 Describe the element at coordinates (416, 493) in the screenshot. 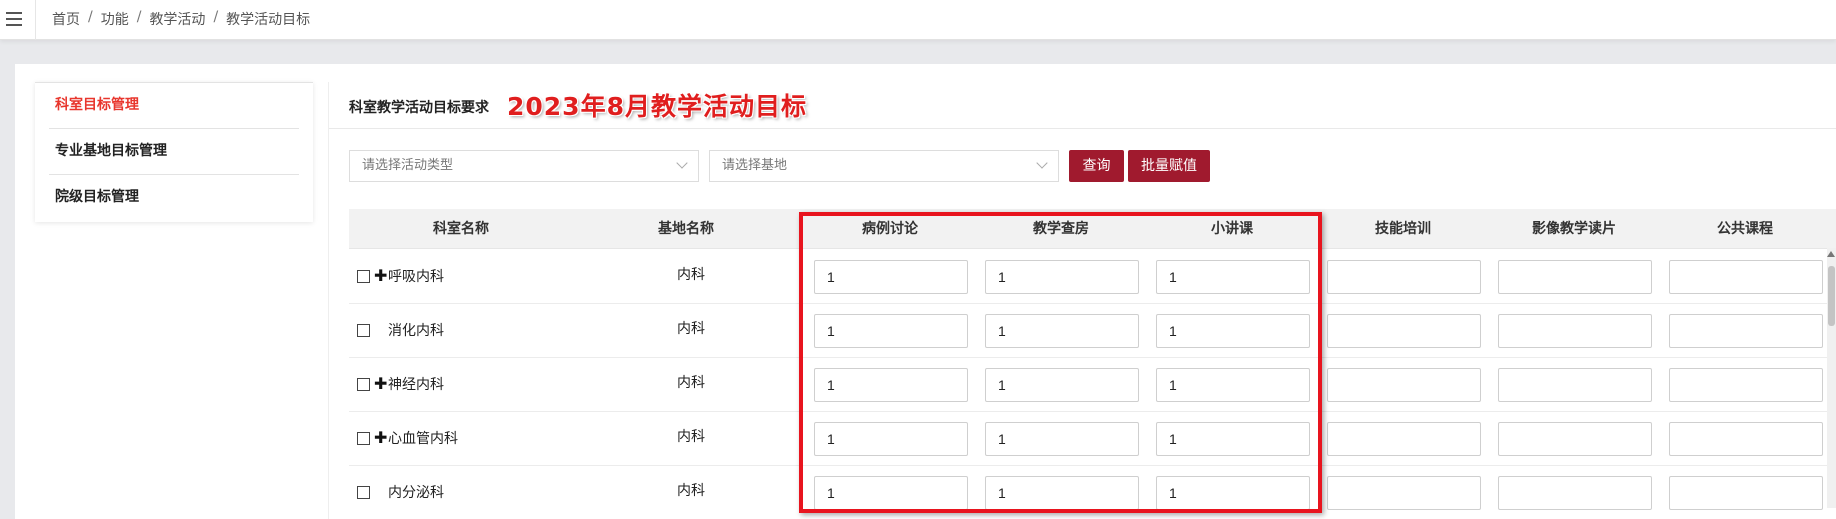

I see `dept-name: 内分泌科` at that location.